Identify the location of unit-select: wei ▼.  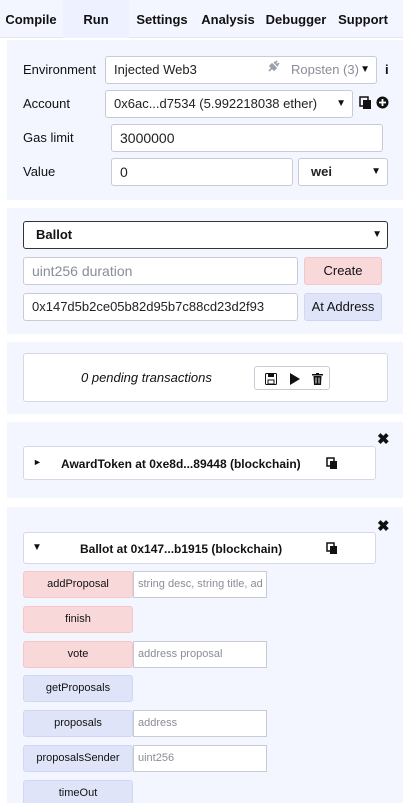
(343, 172).